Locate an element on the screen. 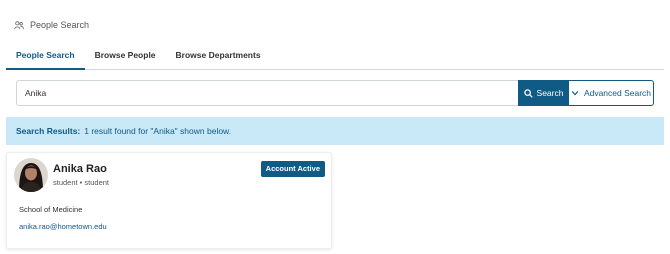  people-icon is located at coordinates (19, 25).